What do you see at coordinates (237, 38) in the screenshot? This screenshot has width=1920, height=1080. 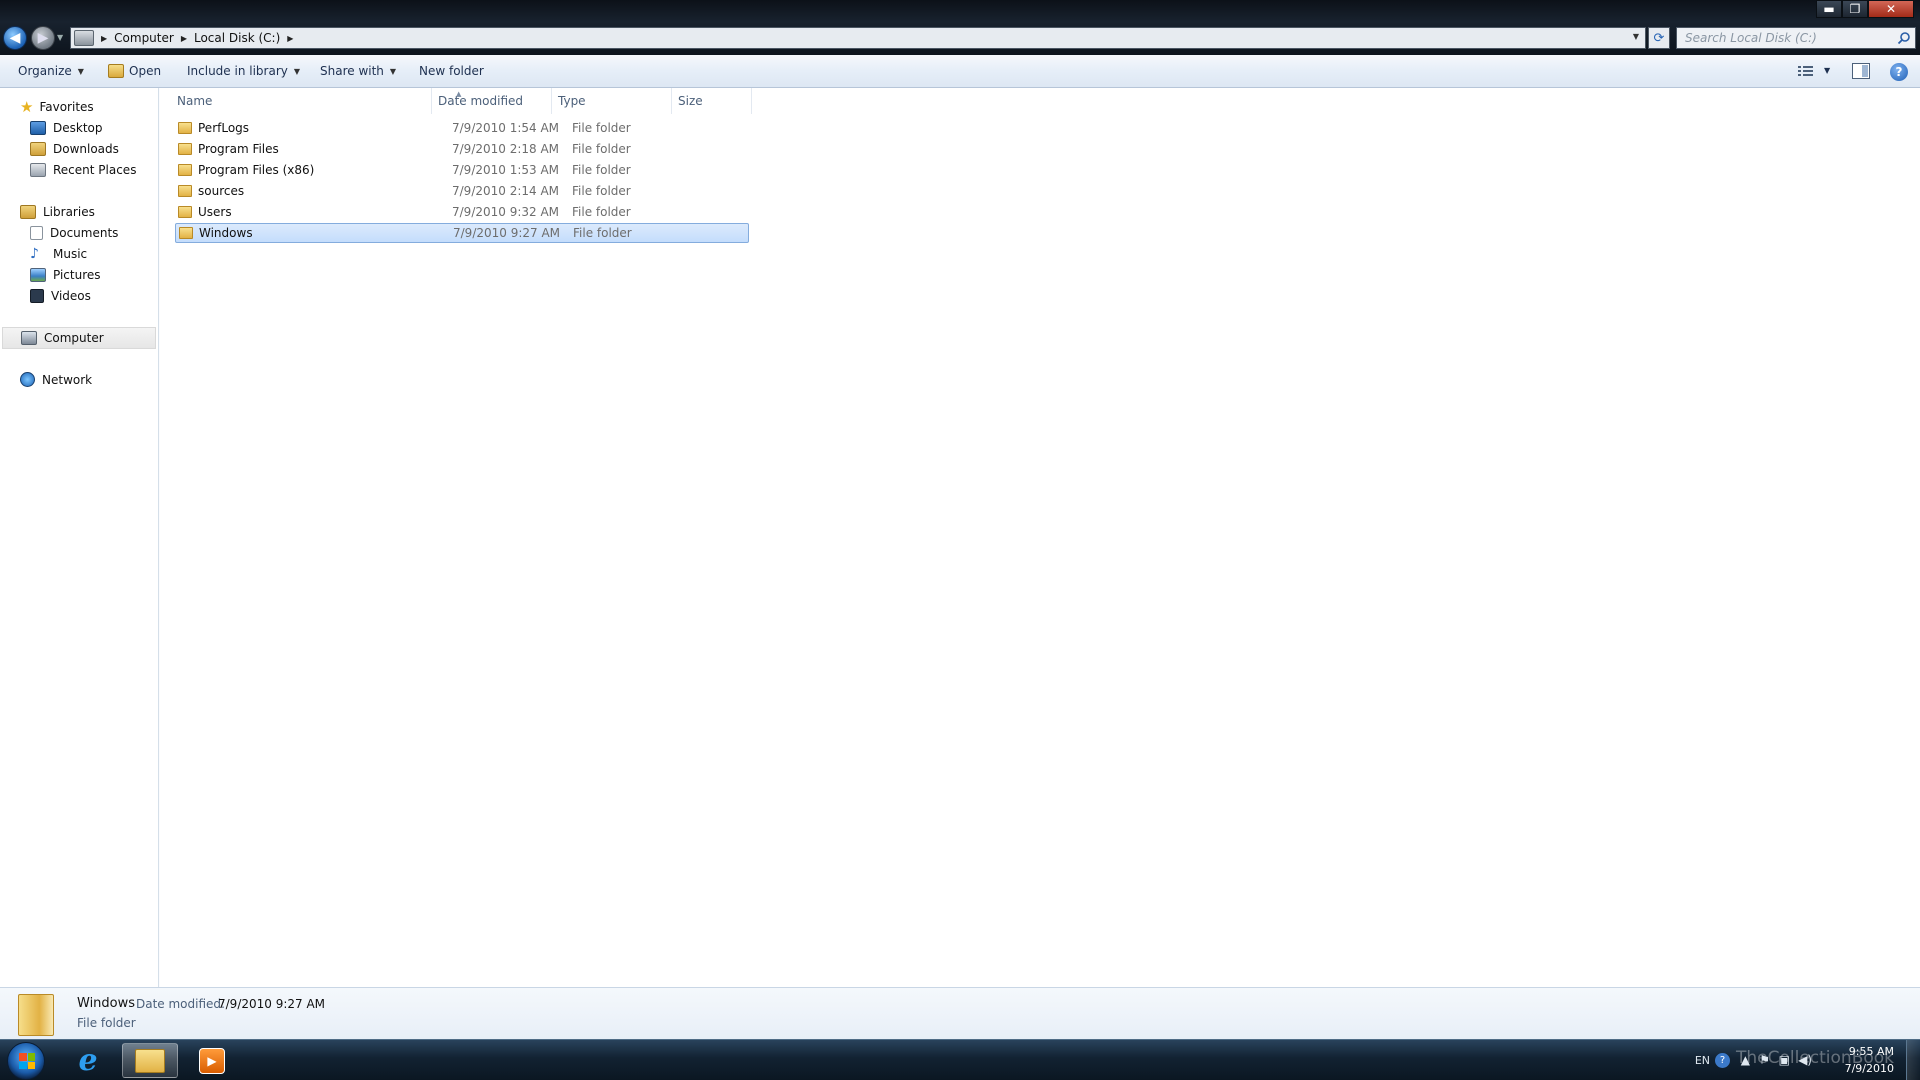 I see `breadcrumb-local-disk: Local Disk (C:)` at bounding box center [237, 38].